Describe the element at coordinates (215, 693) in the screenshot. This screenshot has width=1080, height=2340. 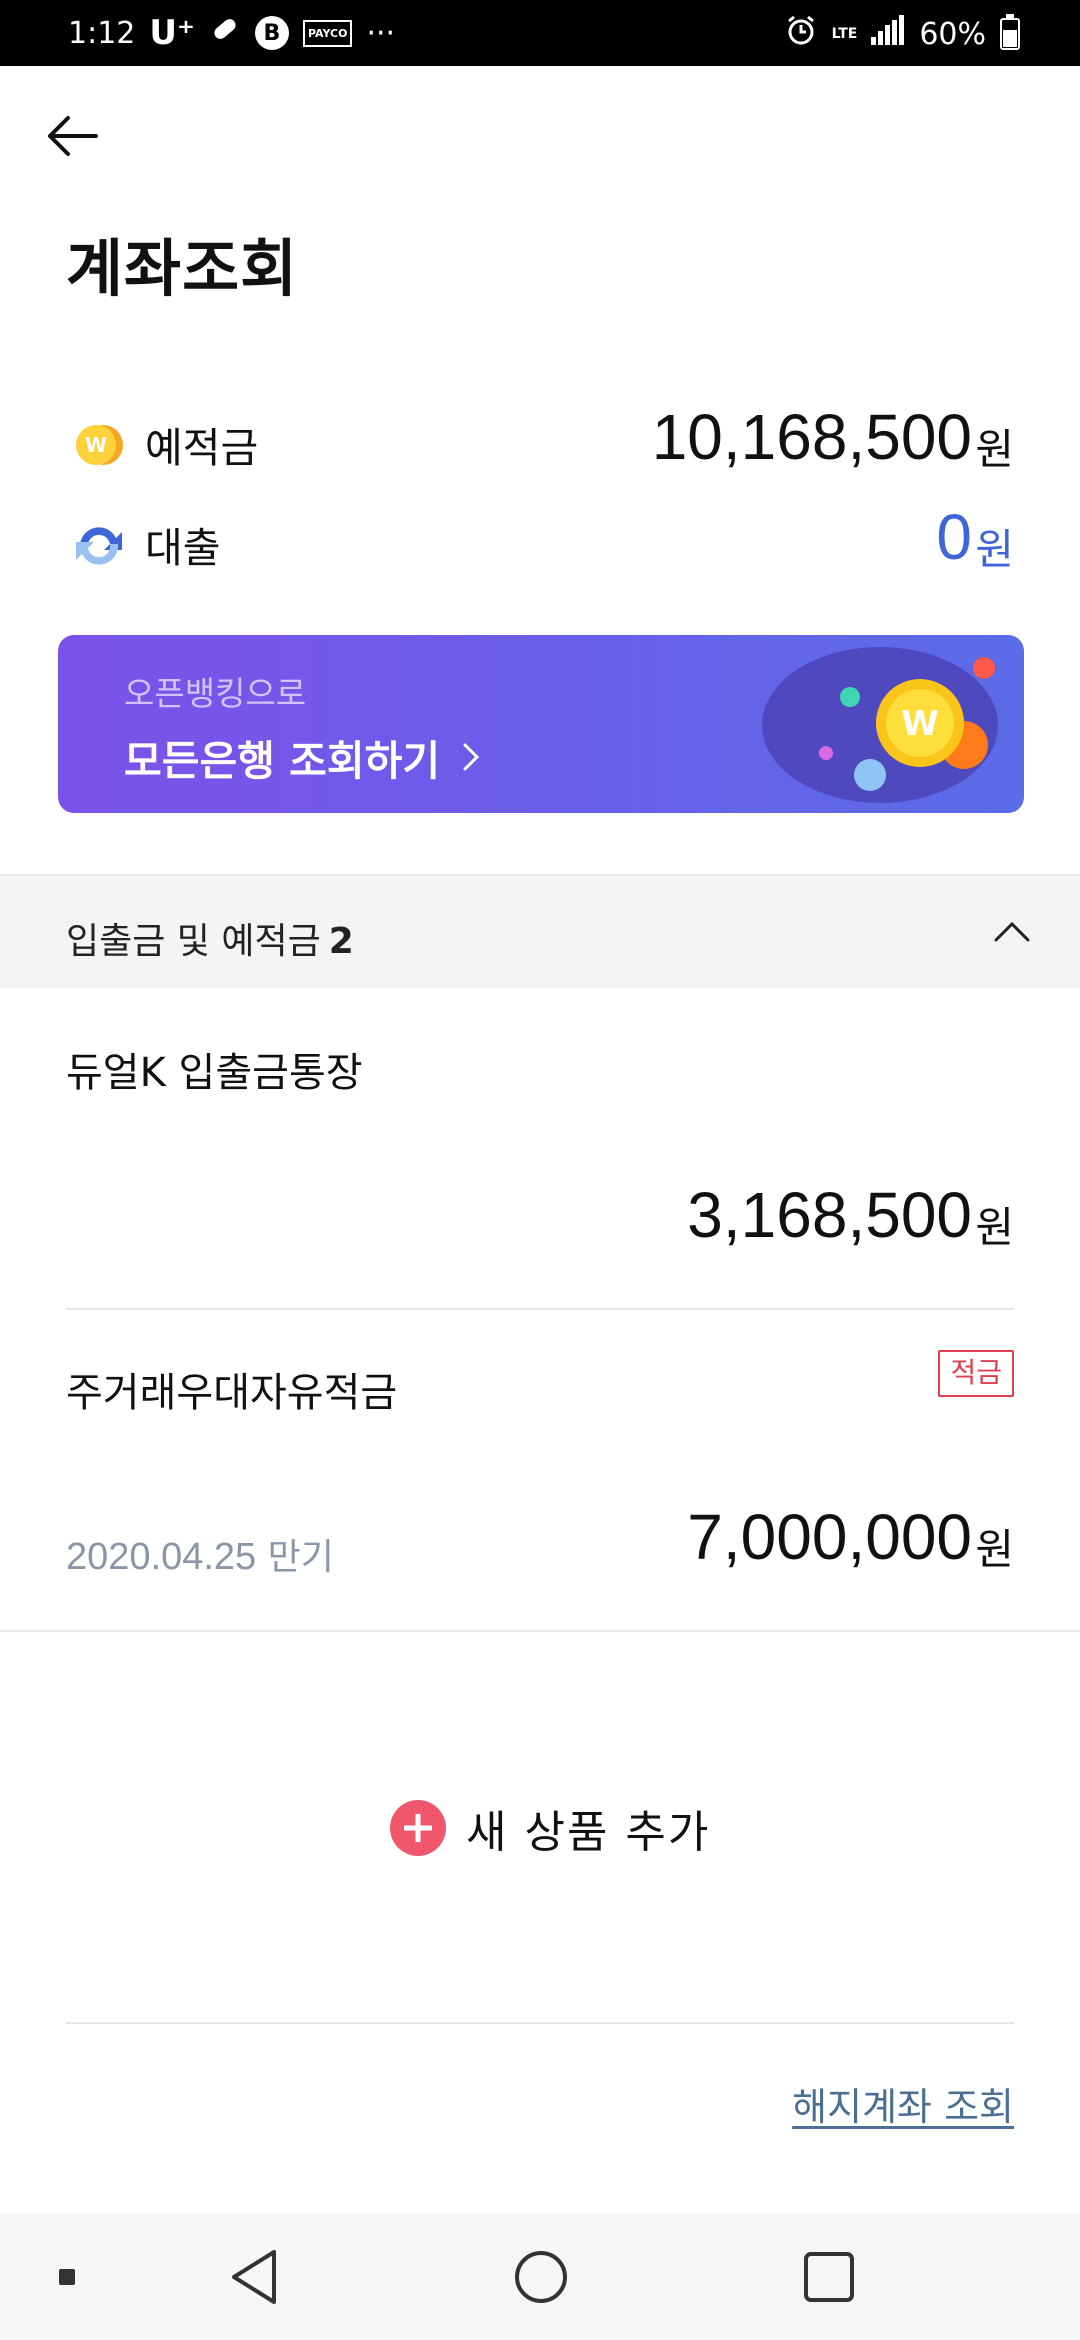
I see `banner-subtitle: 오픈뱅킹으로` at that location.